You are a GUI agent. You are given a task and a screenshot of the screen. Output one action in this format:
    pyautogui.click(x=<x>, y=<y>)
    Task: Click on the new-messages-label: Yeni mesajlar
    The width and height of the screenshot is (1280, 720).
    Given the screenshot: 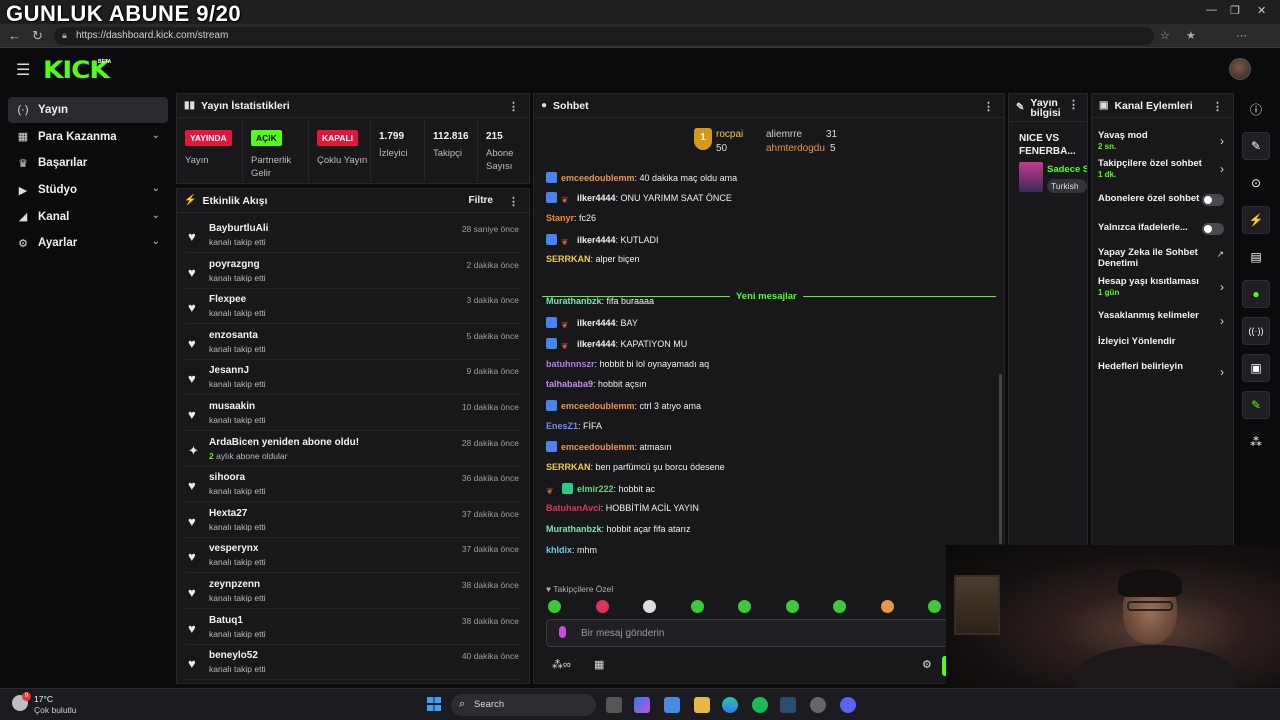 What is the action you would take?
    pyautogui.click(x=766, y=296)
    